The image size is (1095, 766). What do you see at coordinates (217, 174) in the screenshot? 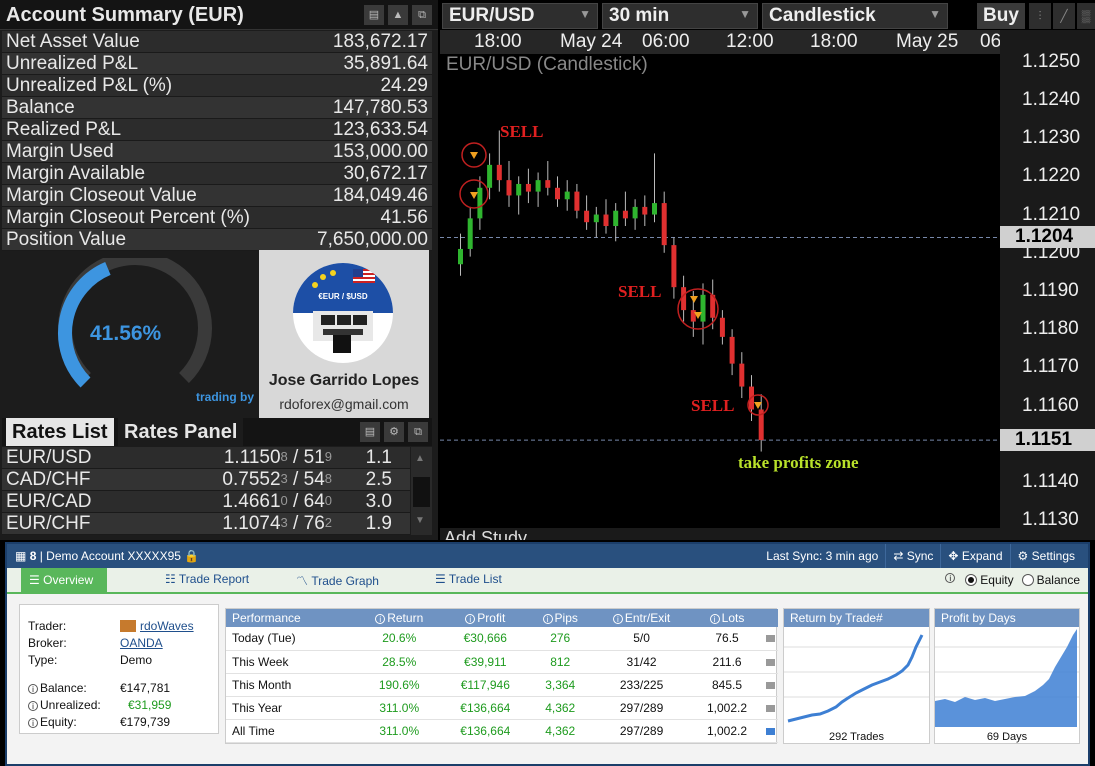
I see `account-row: Margin Available 30,672.17` at bounding box center [217, 174].